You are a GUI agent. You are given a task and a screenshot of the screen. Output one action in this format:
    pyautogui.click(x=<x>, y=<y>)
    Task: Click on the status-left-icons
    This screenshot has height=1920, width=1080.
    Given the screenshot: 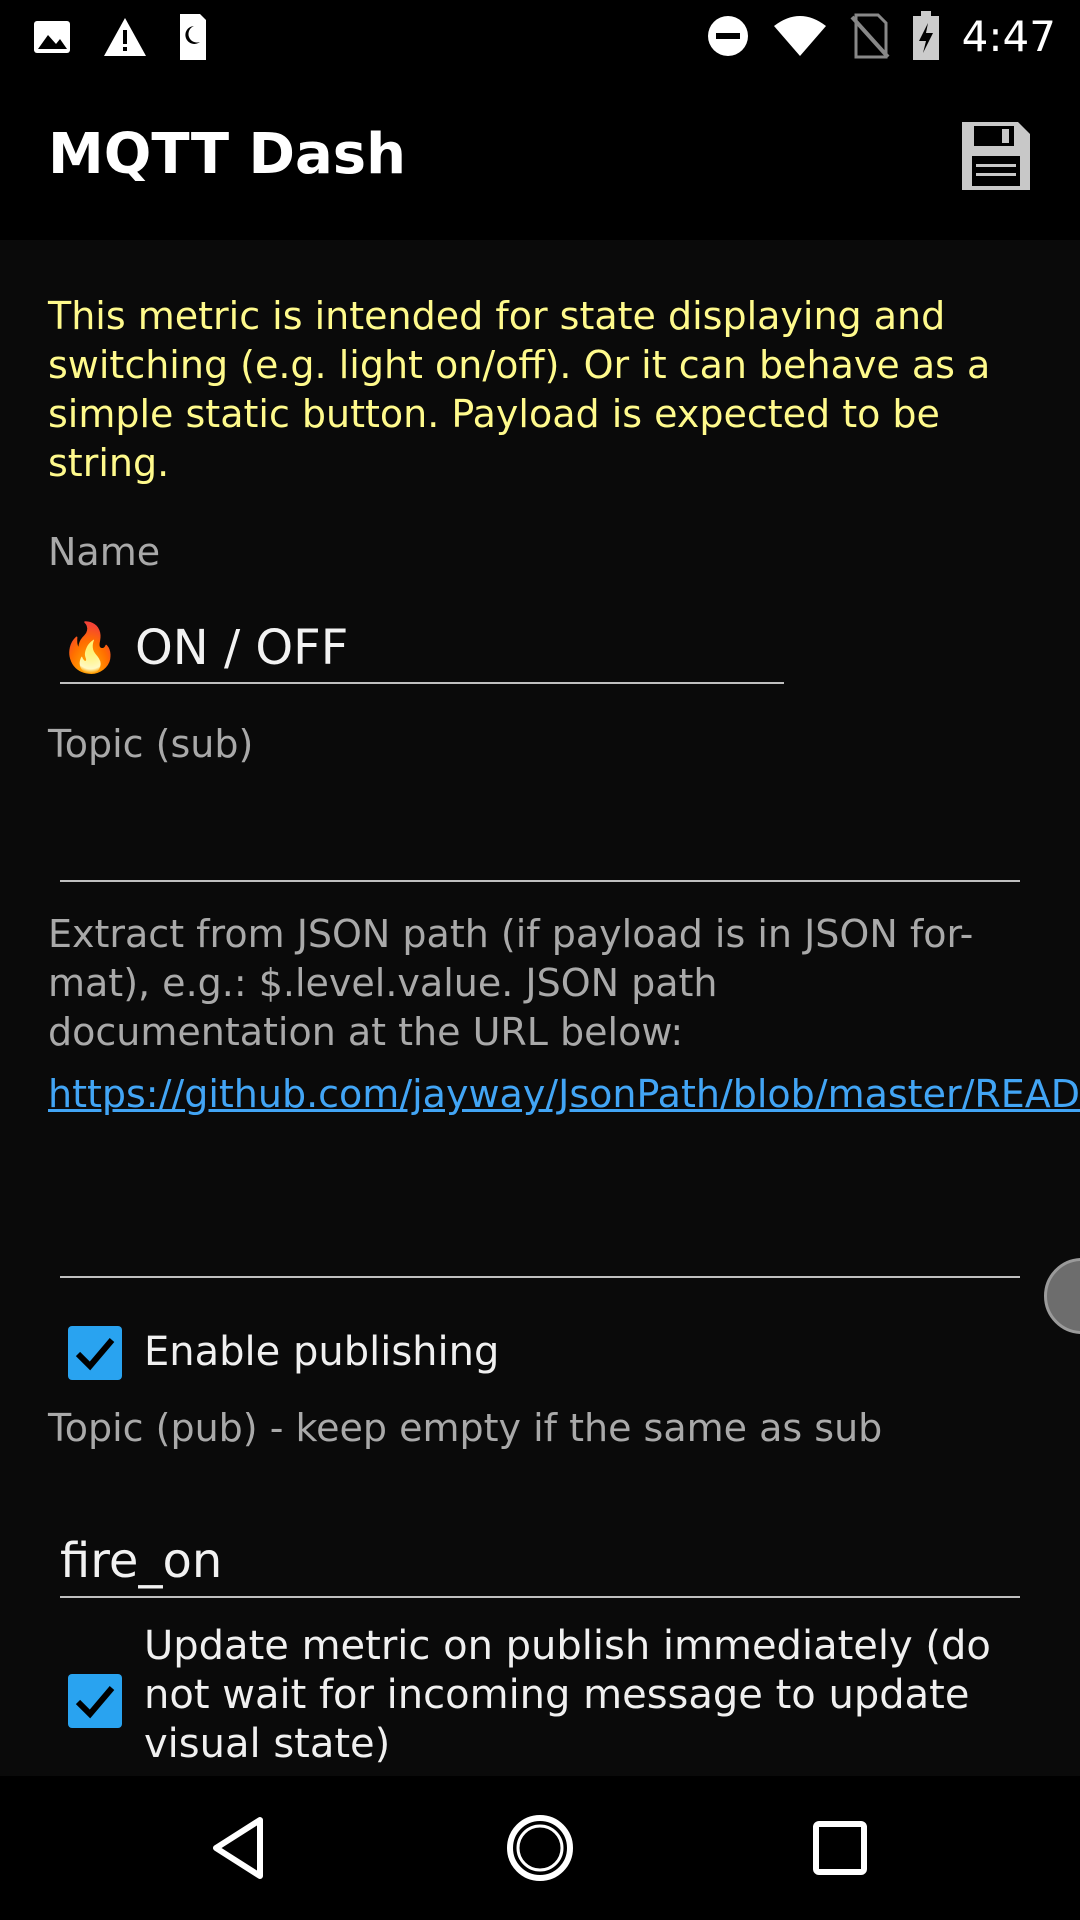 What is the action you would take?
    pyautogui.click(x=120, y=37)
    